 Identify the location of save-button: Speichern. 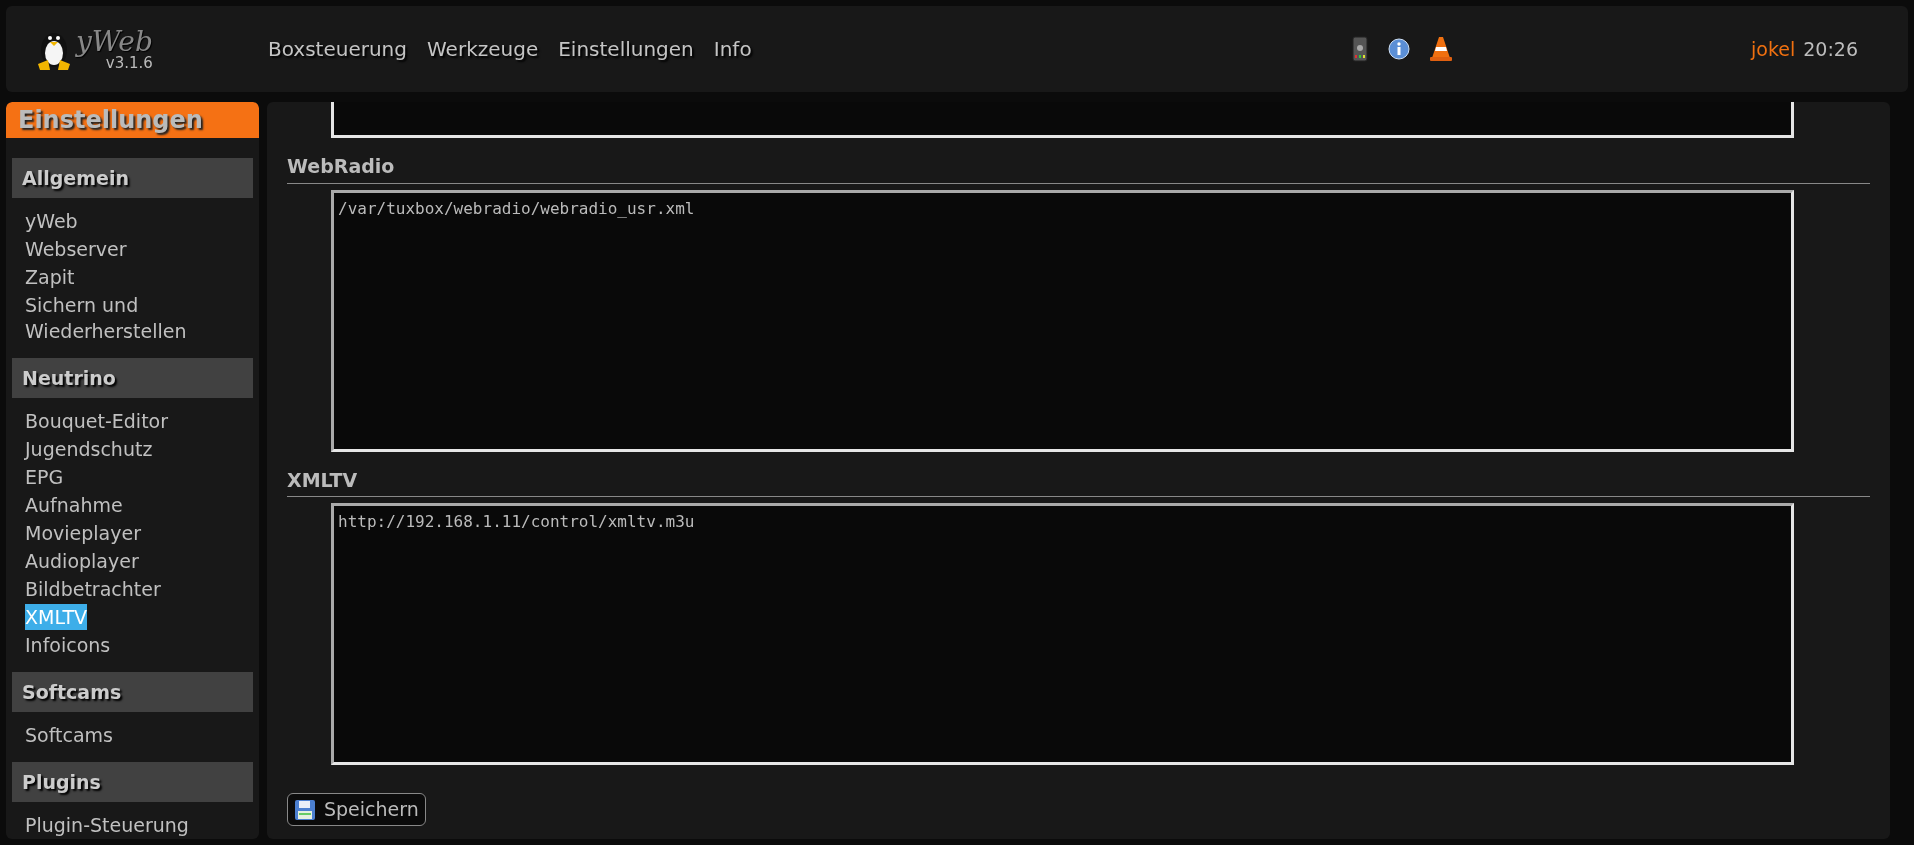
(356, 809).